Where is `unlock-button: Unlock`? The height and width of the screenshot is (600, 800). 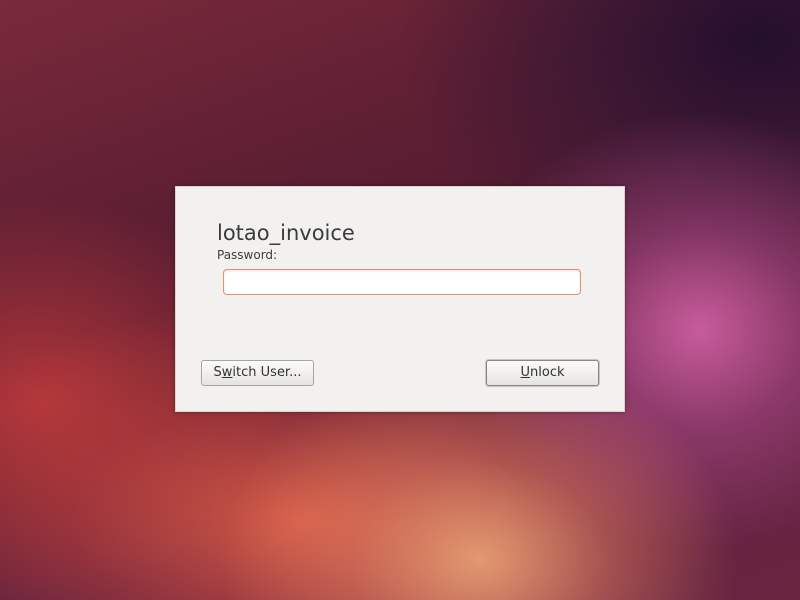
unlock-button: Unlock is located at coordinates (542, 373).